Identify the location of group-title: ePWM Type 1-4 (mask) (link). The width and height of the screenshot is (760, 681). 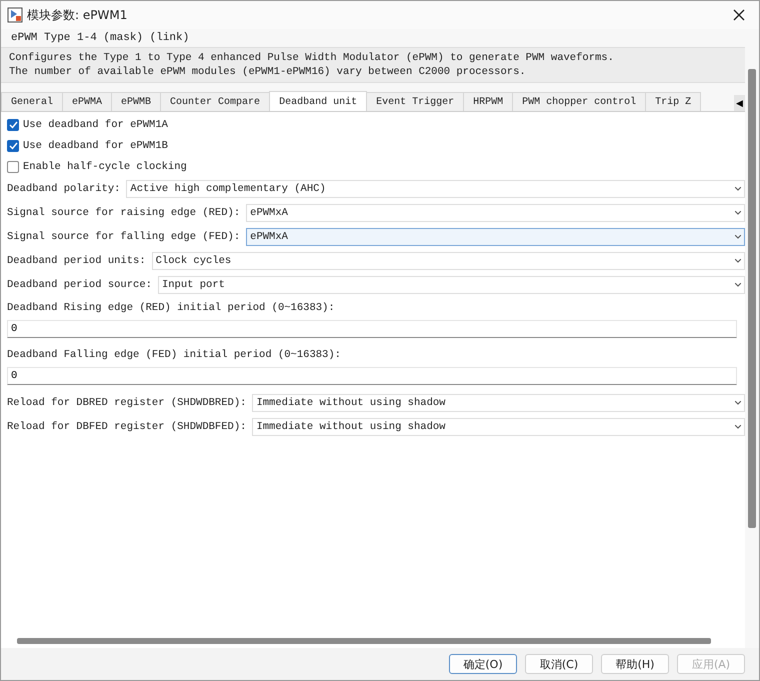
(100, 38).